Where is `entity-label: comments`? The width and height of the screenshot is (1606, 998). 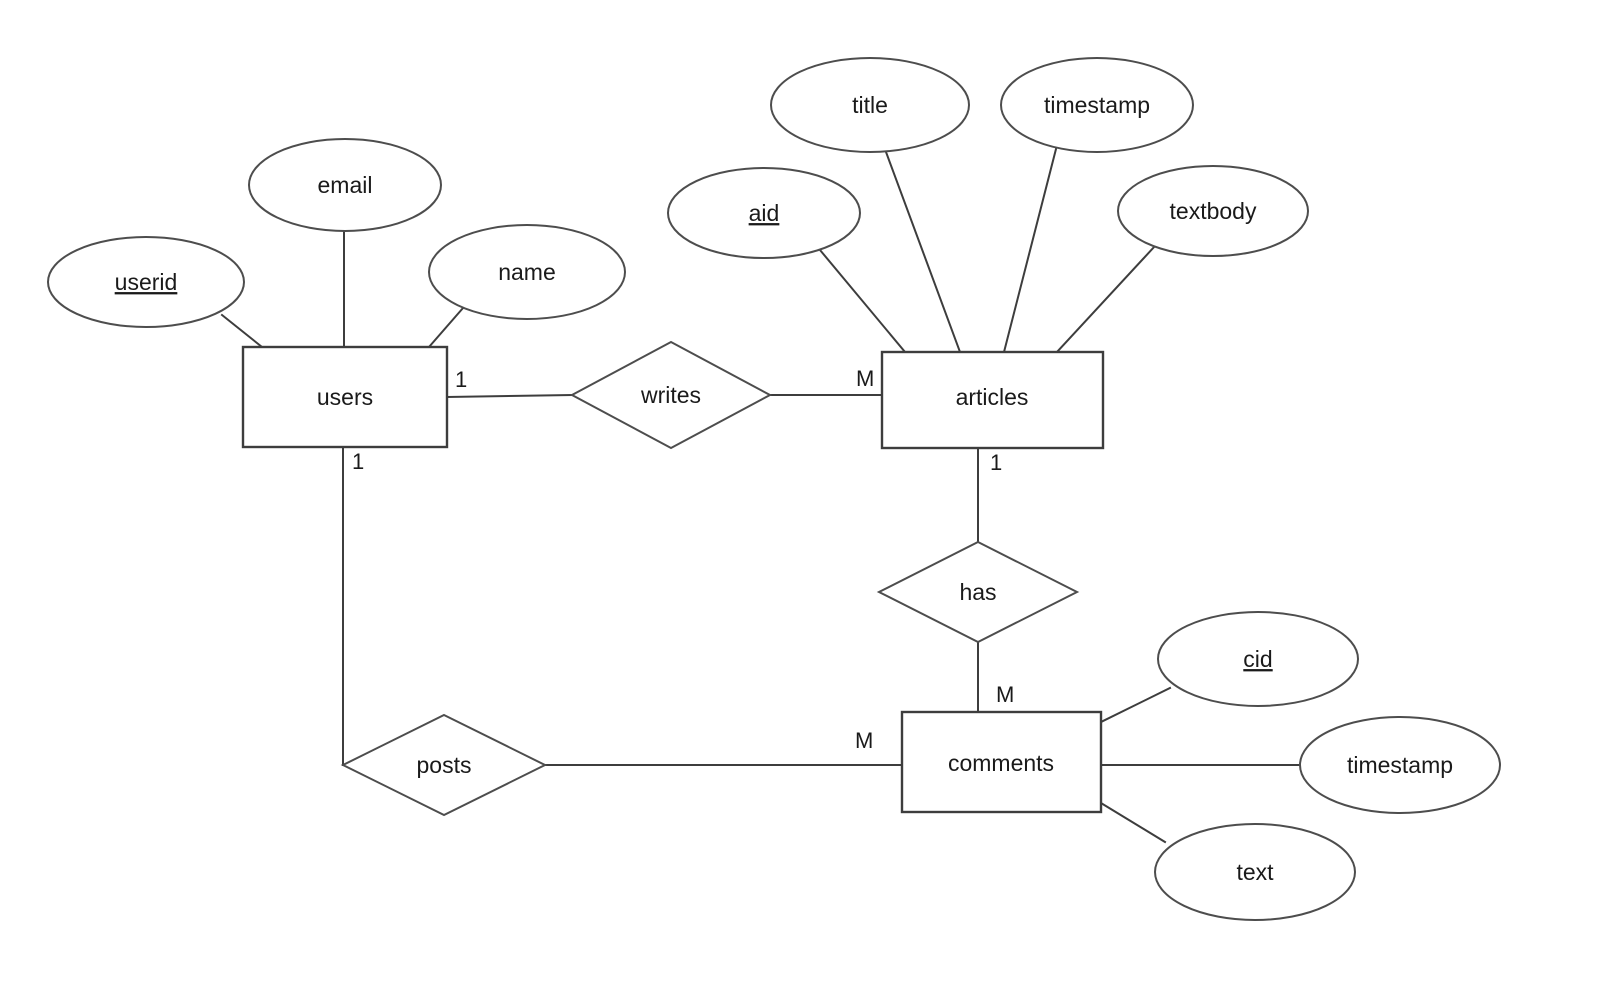 entity-label: comments is located at coordinates (1001, 763).